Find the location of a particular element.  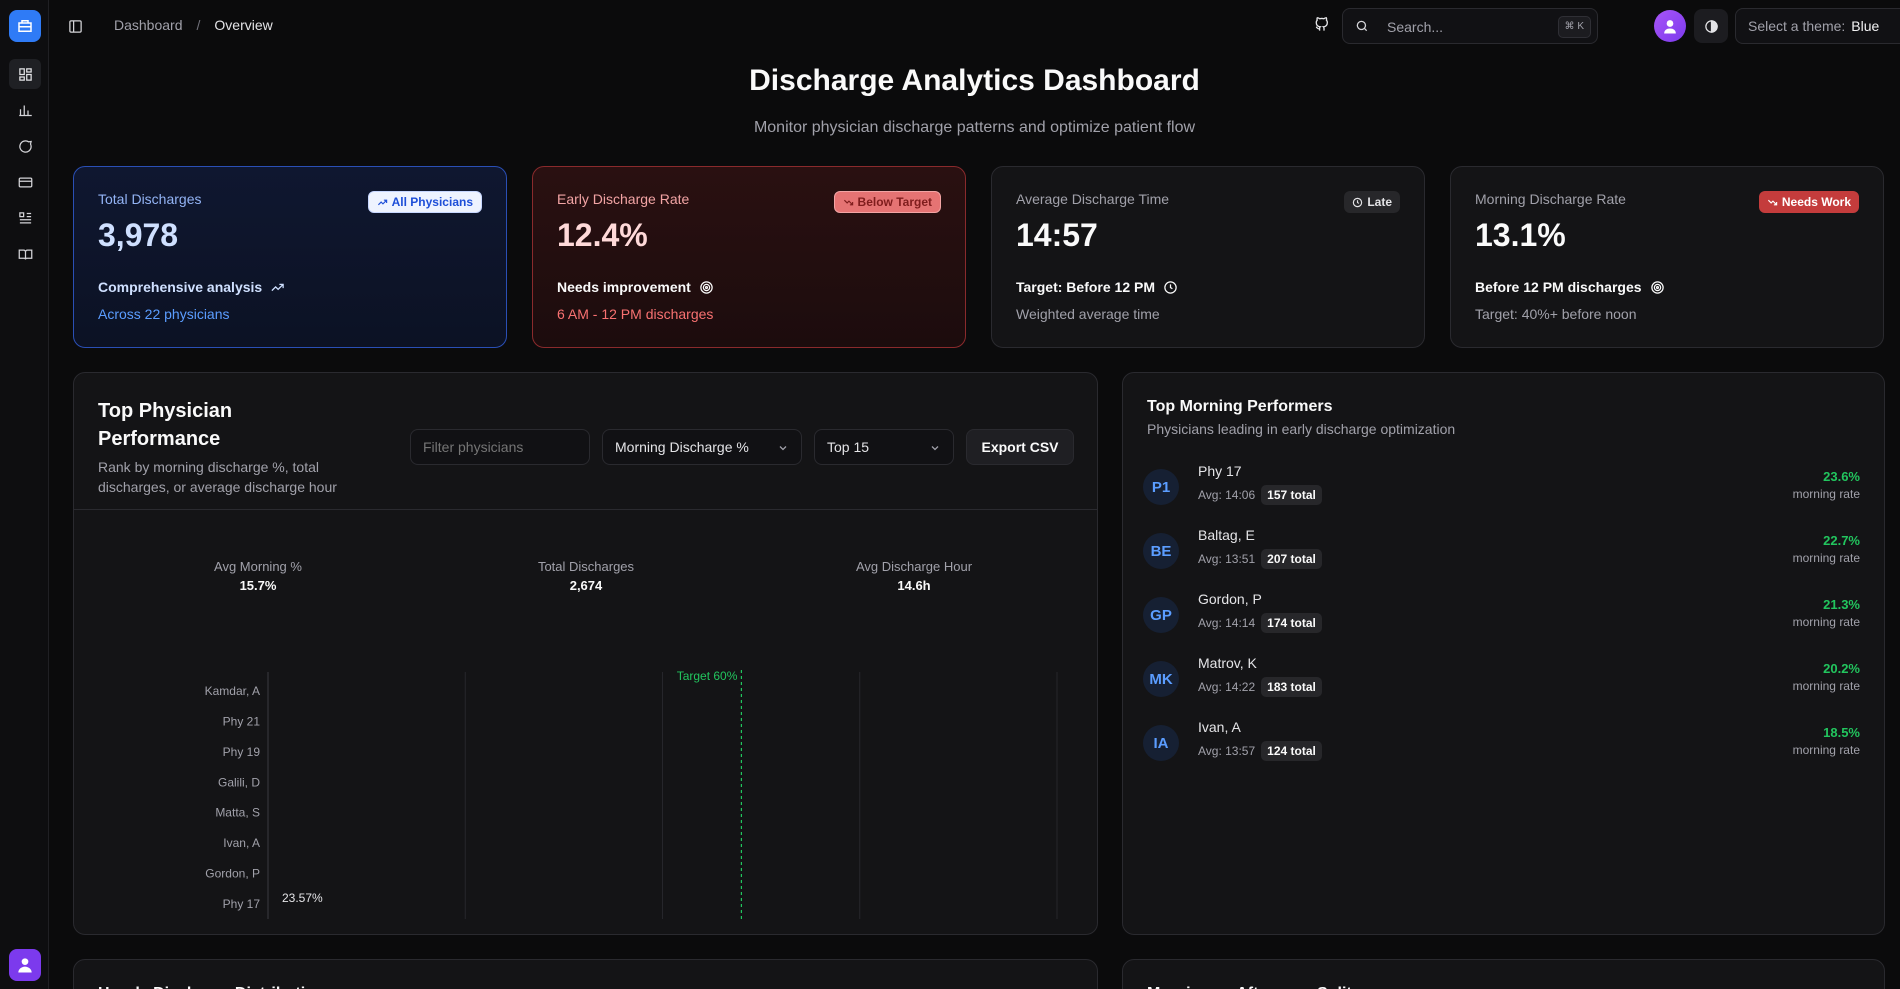

stat-detail: Target: 40%+ before noon is located at coordinates (1556, 314).